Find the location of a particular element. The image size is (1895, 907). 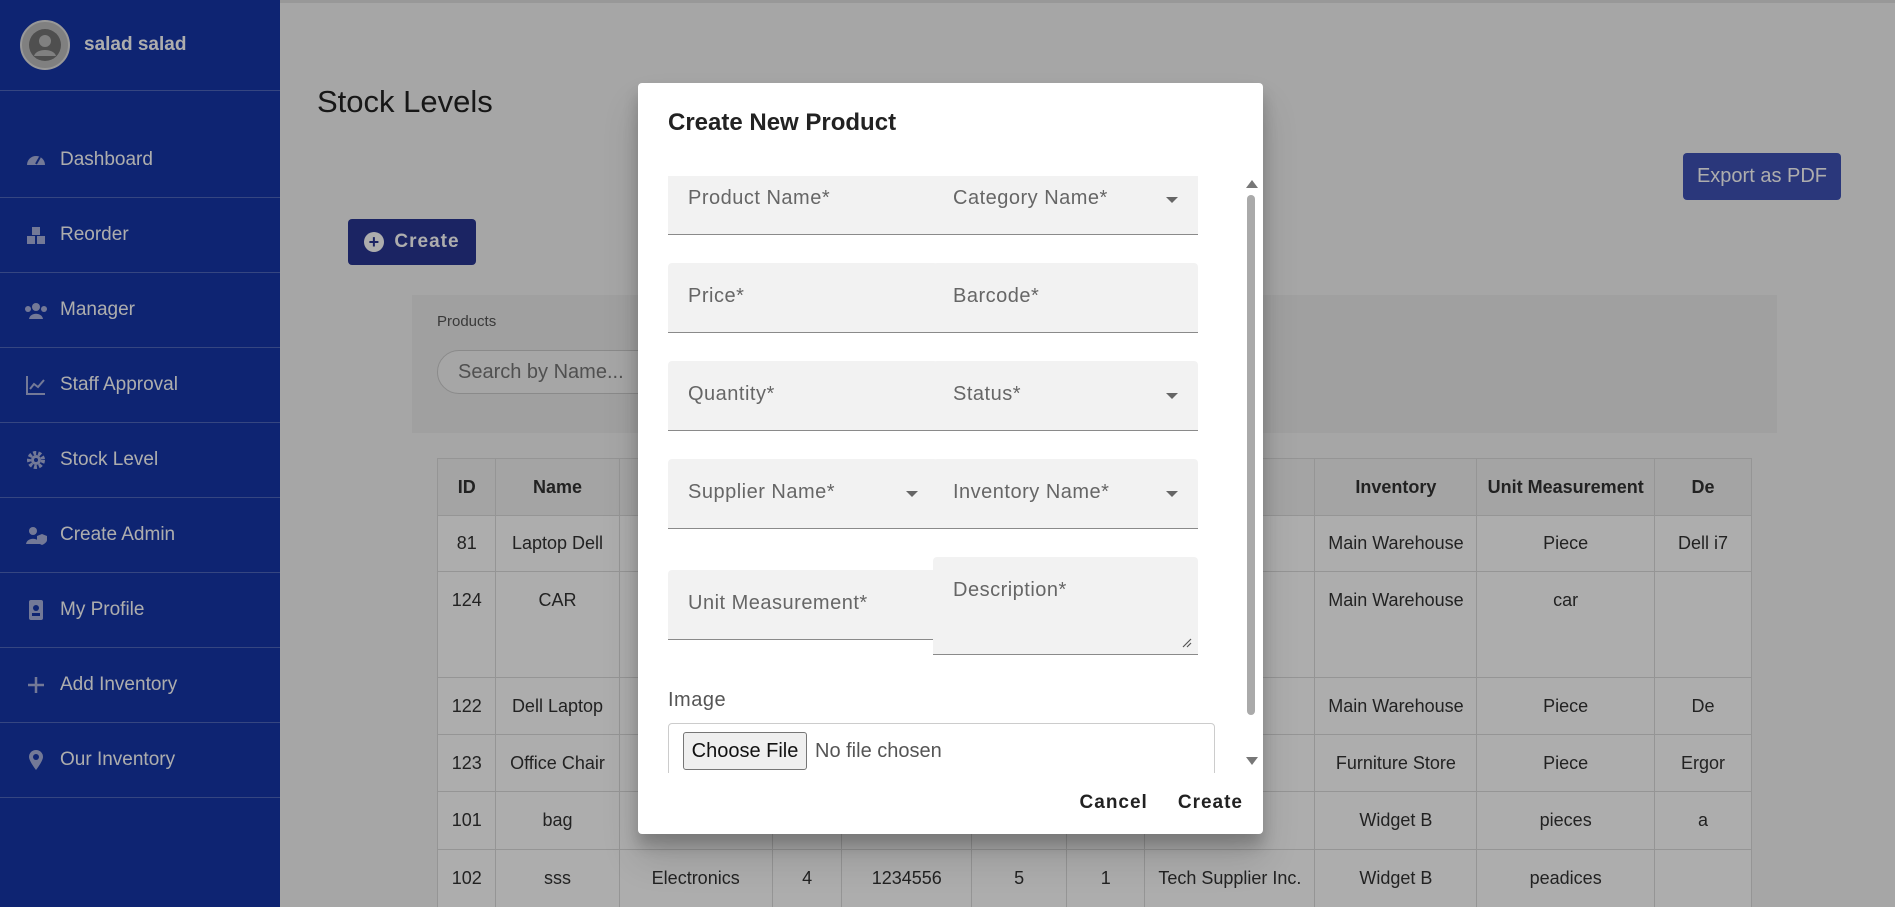

field-label: Unit Measurement* is located at coordinates (778, 603).